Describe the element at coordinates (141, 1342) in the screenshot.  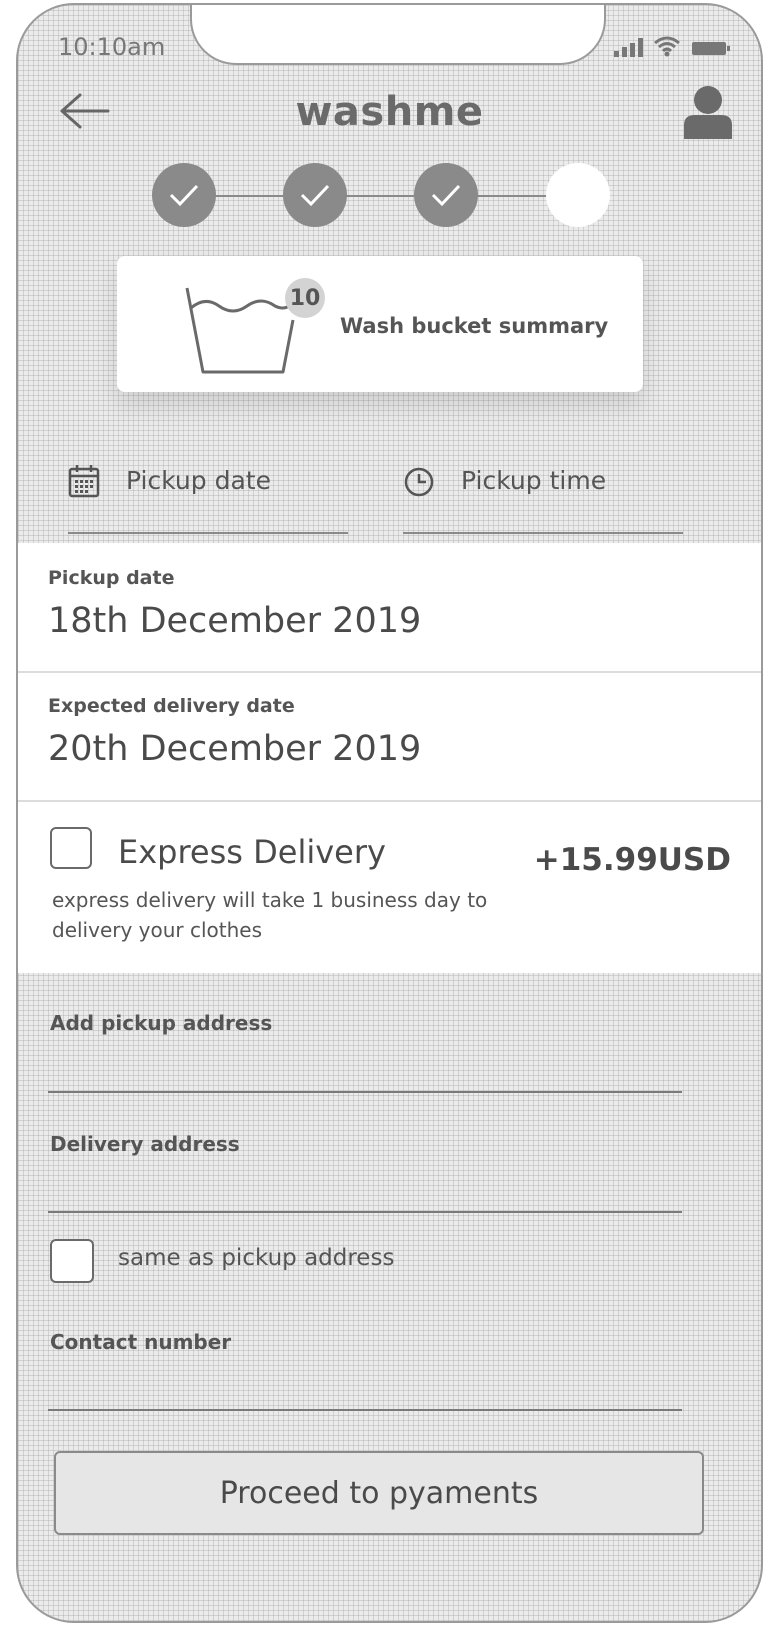
I see `contact-number-label: Contact number` at that location.